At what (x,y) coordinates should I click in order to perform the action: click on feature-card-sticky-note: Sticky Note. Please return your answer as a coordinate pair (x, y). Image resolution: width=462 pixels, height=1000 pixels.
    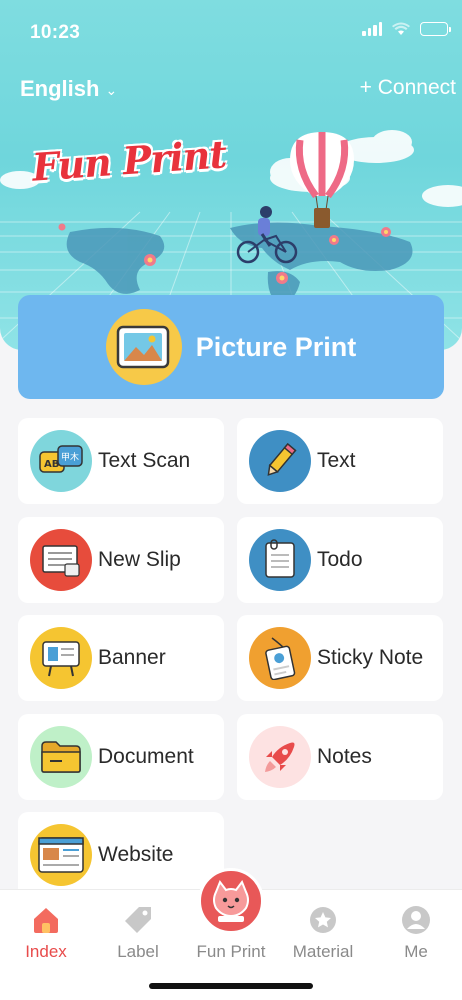
    Looking at the image, I should click on (340, 658).